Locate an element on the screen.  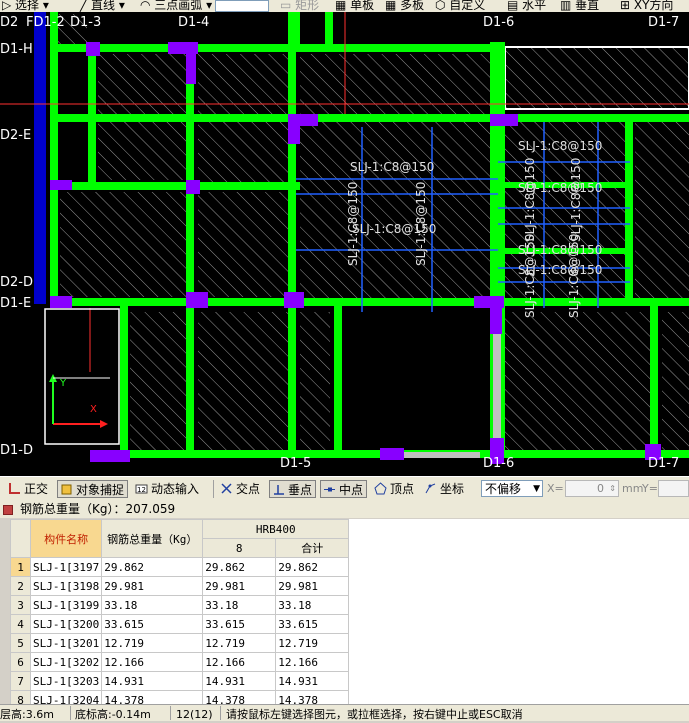
row-number: 6 is located at coordinates (20, 662).